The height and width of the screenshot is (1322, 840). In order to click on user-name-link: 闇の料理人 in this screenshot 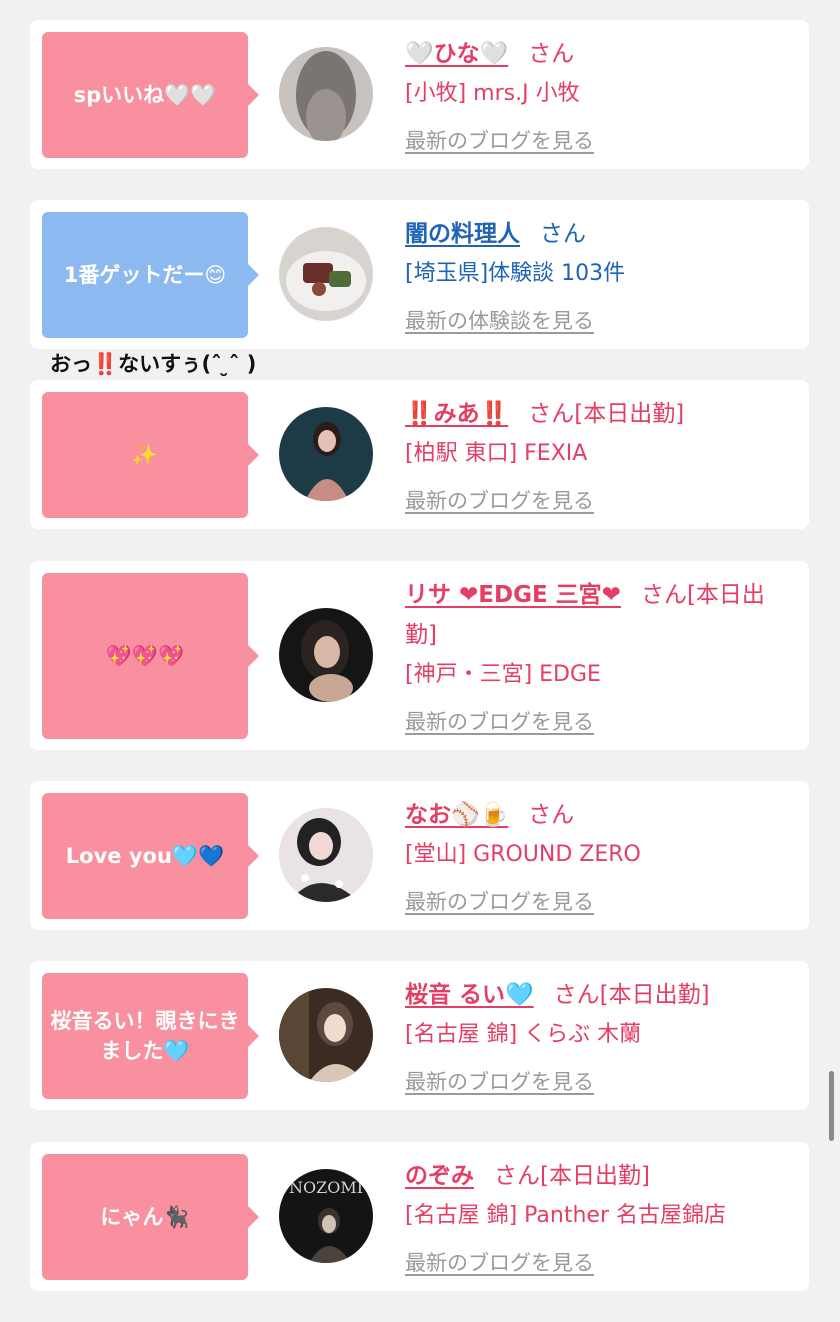, I will do `click(462, 234)`.